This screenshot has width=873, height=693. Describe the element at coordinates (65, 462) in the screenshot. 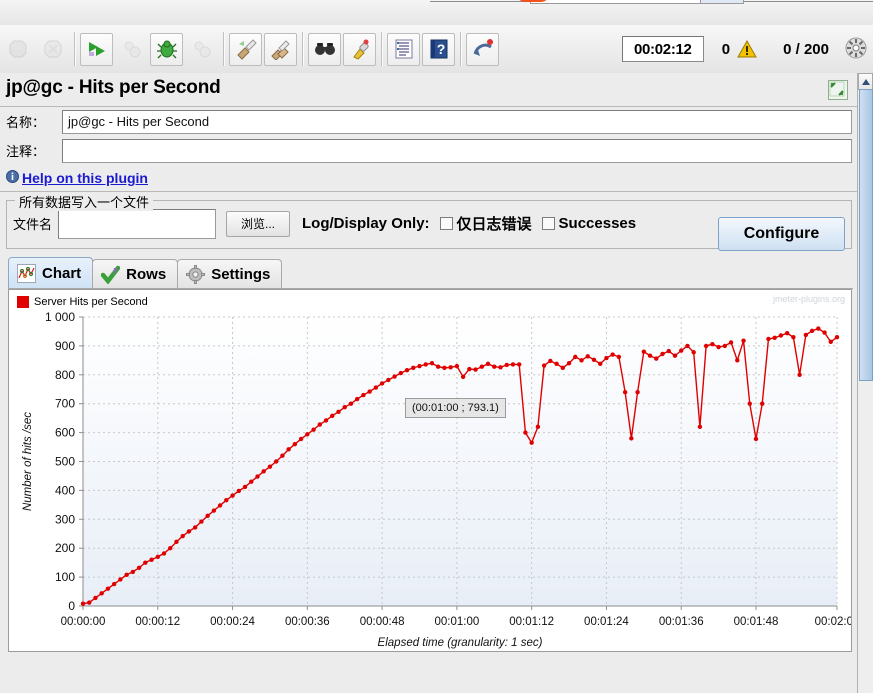

I see `svg-text: 500` at that location.